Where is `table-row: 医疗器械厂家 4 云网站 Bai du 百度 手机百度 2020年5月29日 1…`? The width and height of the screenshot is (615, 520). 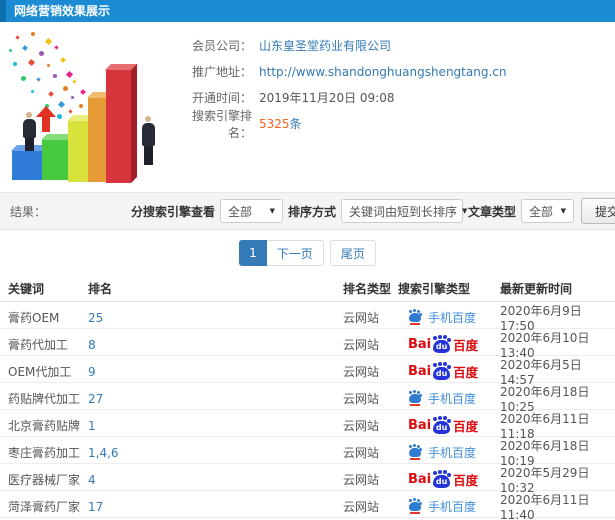 table-row: 医疗器械厂家 4 云网站 Bai du 百度 手机百度 2020年5月29日 1… is located at coordinates (307, 479).